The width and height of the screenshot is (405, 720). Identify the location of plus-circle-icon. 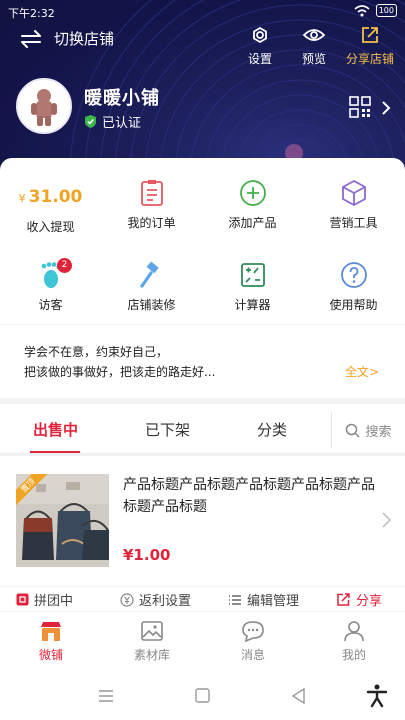
(252, 193).